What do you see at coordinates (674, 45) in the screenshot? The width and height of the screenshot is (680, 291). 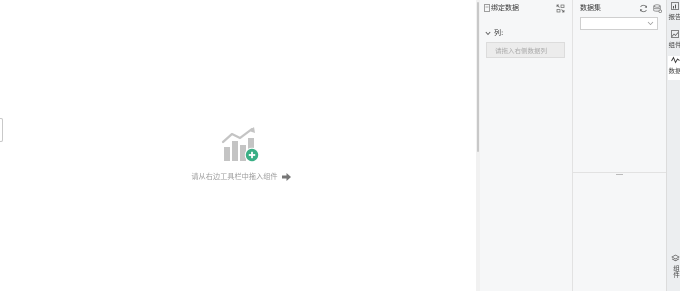 I see `tab-components-label: 组件` at bounding box center [674, 45].